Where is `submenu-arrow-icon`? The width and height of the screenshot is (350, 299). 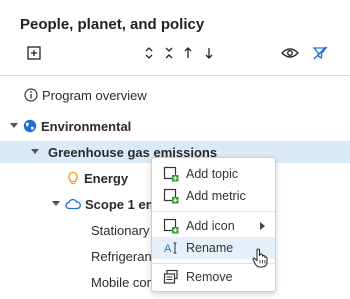
submenu-arrow-icon is located at coordinates (262, 226).